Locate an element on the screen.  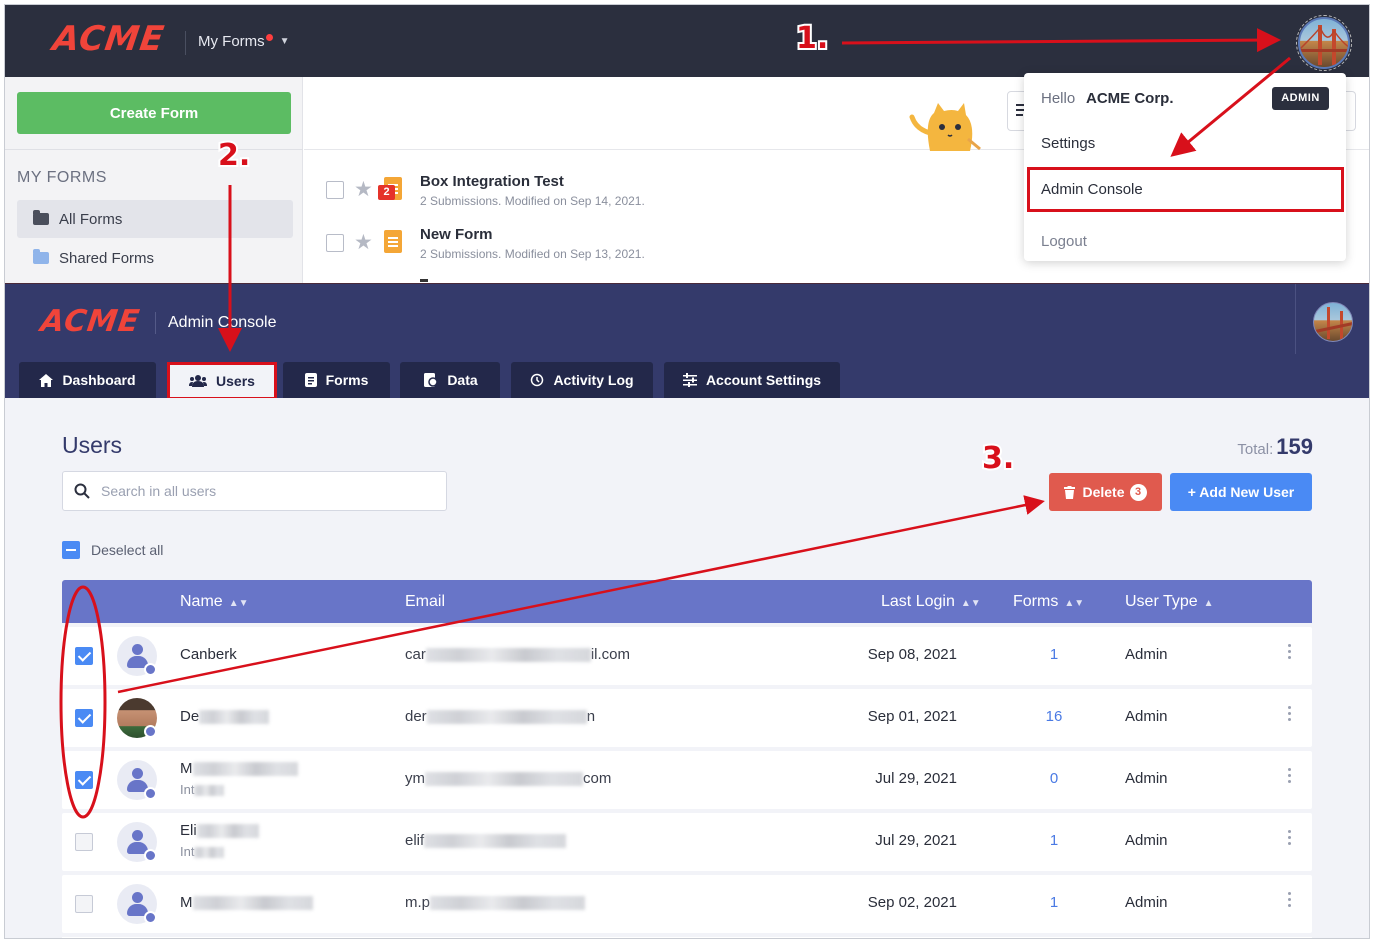
user-email: ym com is located at coordinates (508, 778).